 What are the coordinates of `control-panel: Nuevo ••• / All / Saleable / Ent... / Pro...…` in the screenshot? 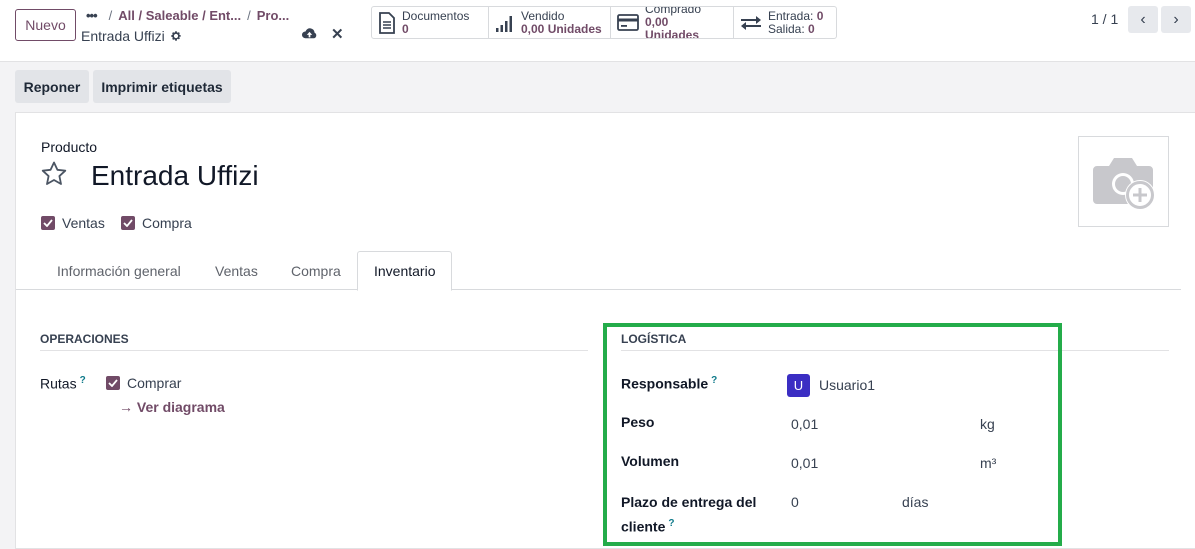 It's located at (597, 31).